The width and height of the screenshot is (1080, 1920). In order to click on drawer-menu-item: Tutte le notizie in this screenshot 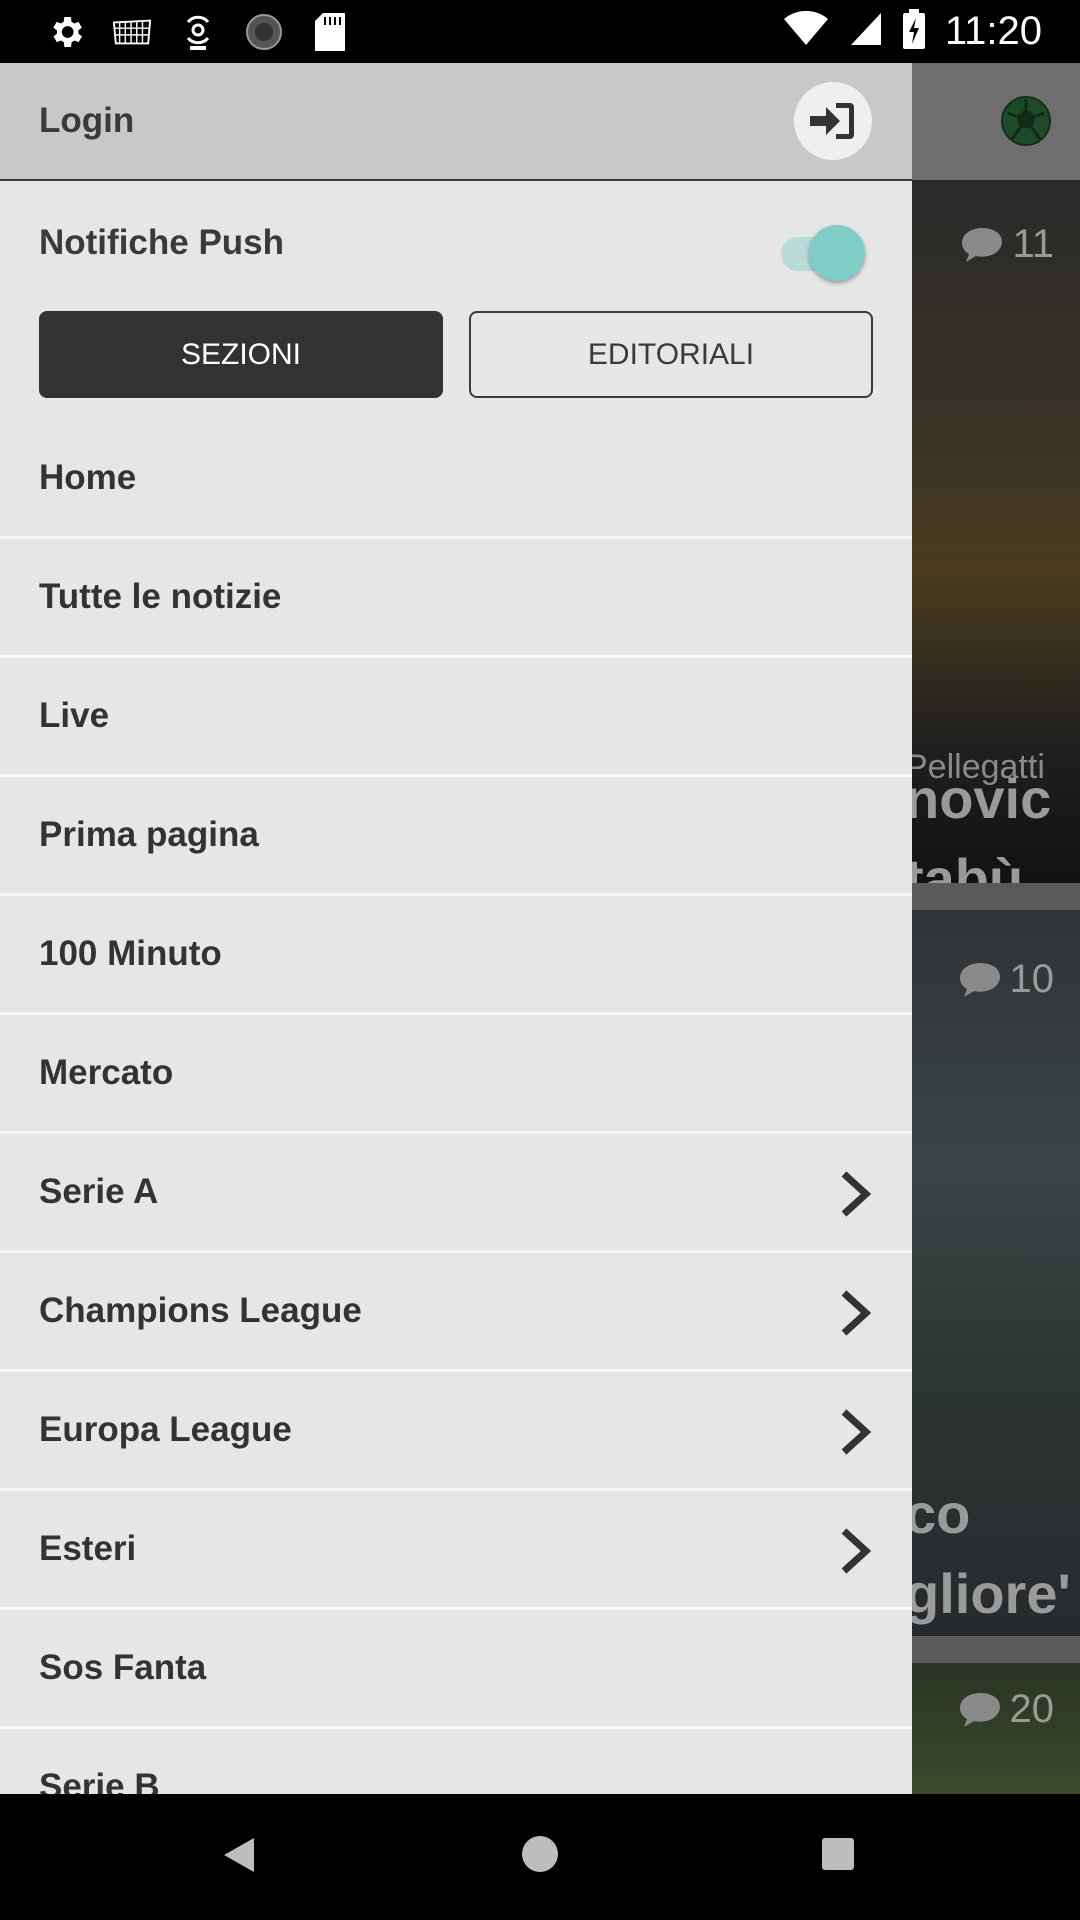, I will do `click(456, 598)`.